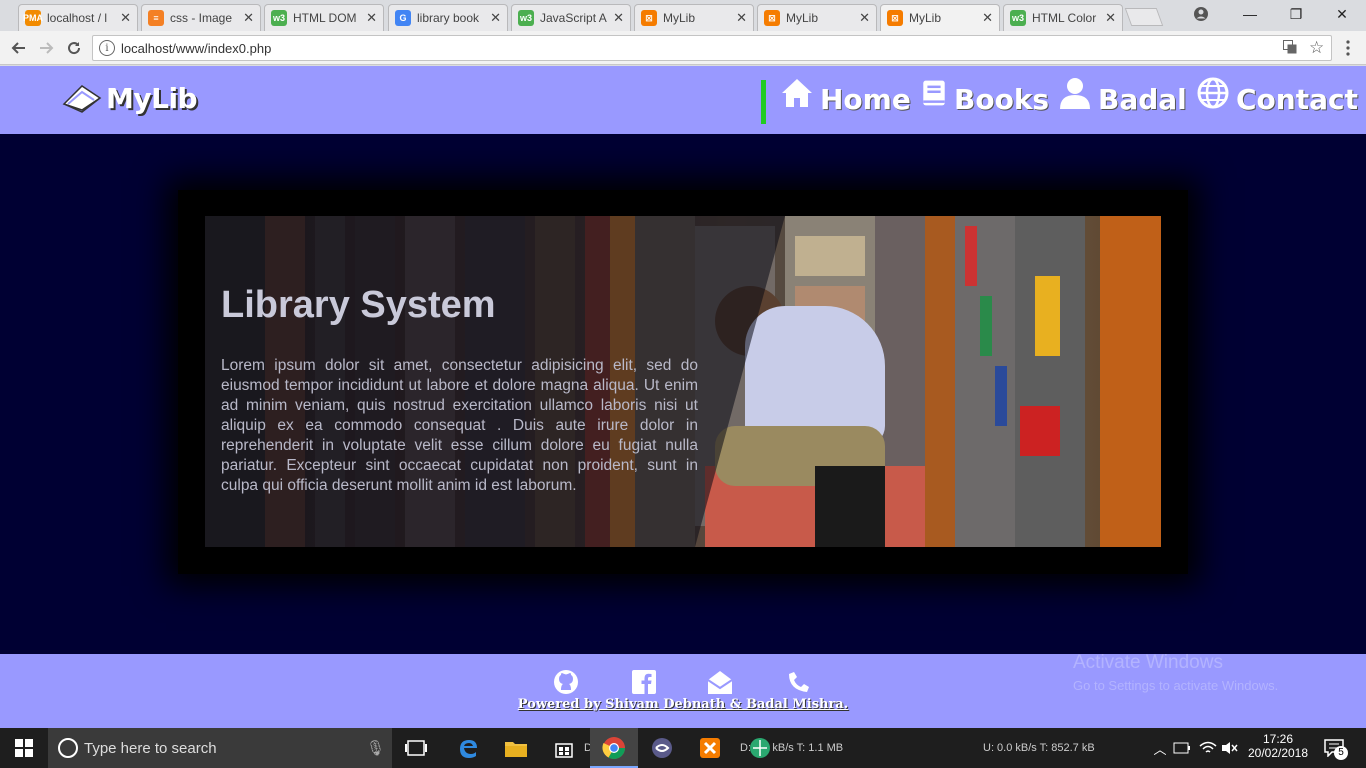 Image resolution: width=1366 pixels, height=768 pixels. I want to click on wifi-icon, so click(1208, 748).